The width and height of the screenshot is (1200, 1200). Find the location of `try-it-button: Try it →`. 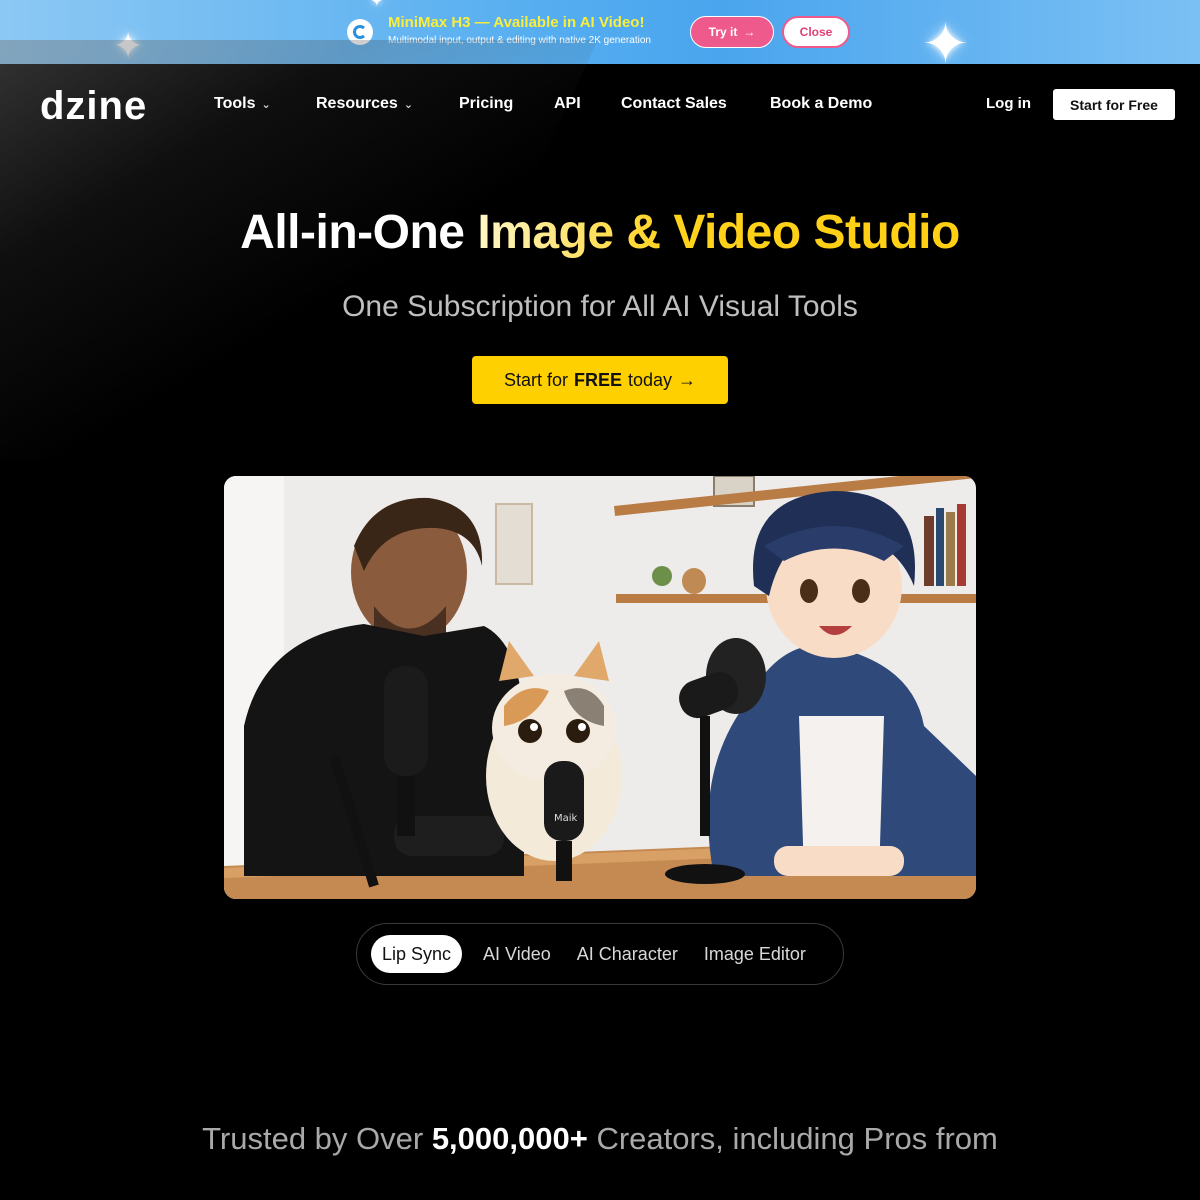

try-it-button: Try it → is located at coordinates (732, 32).